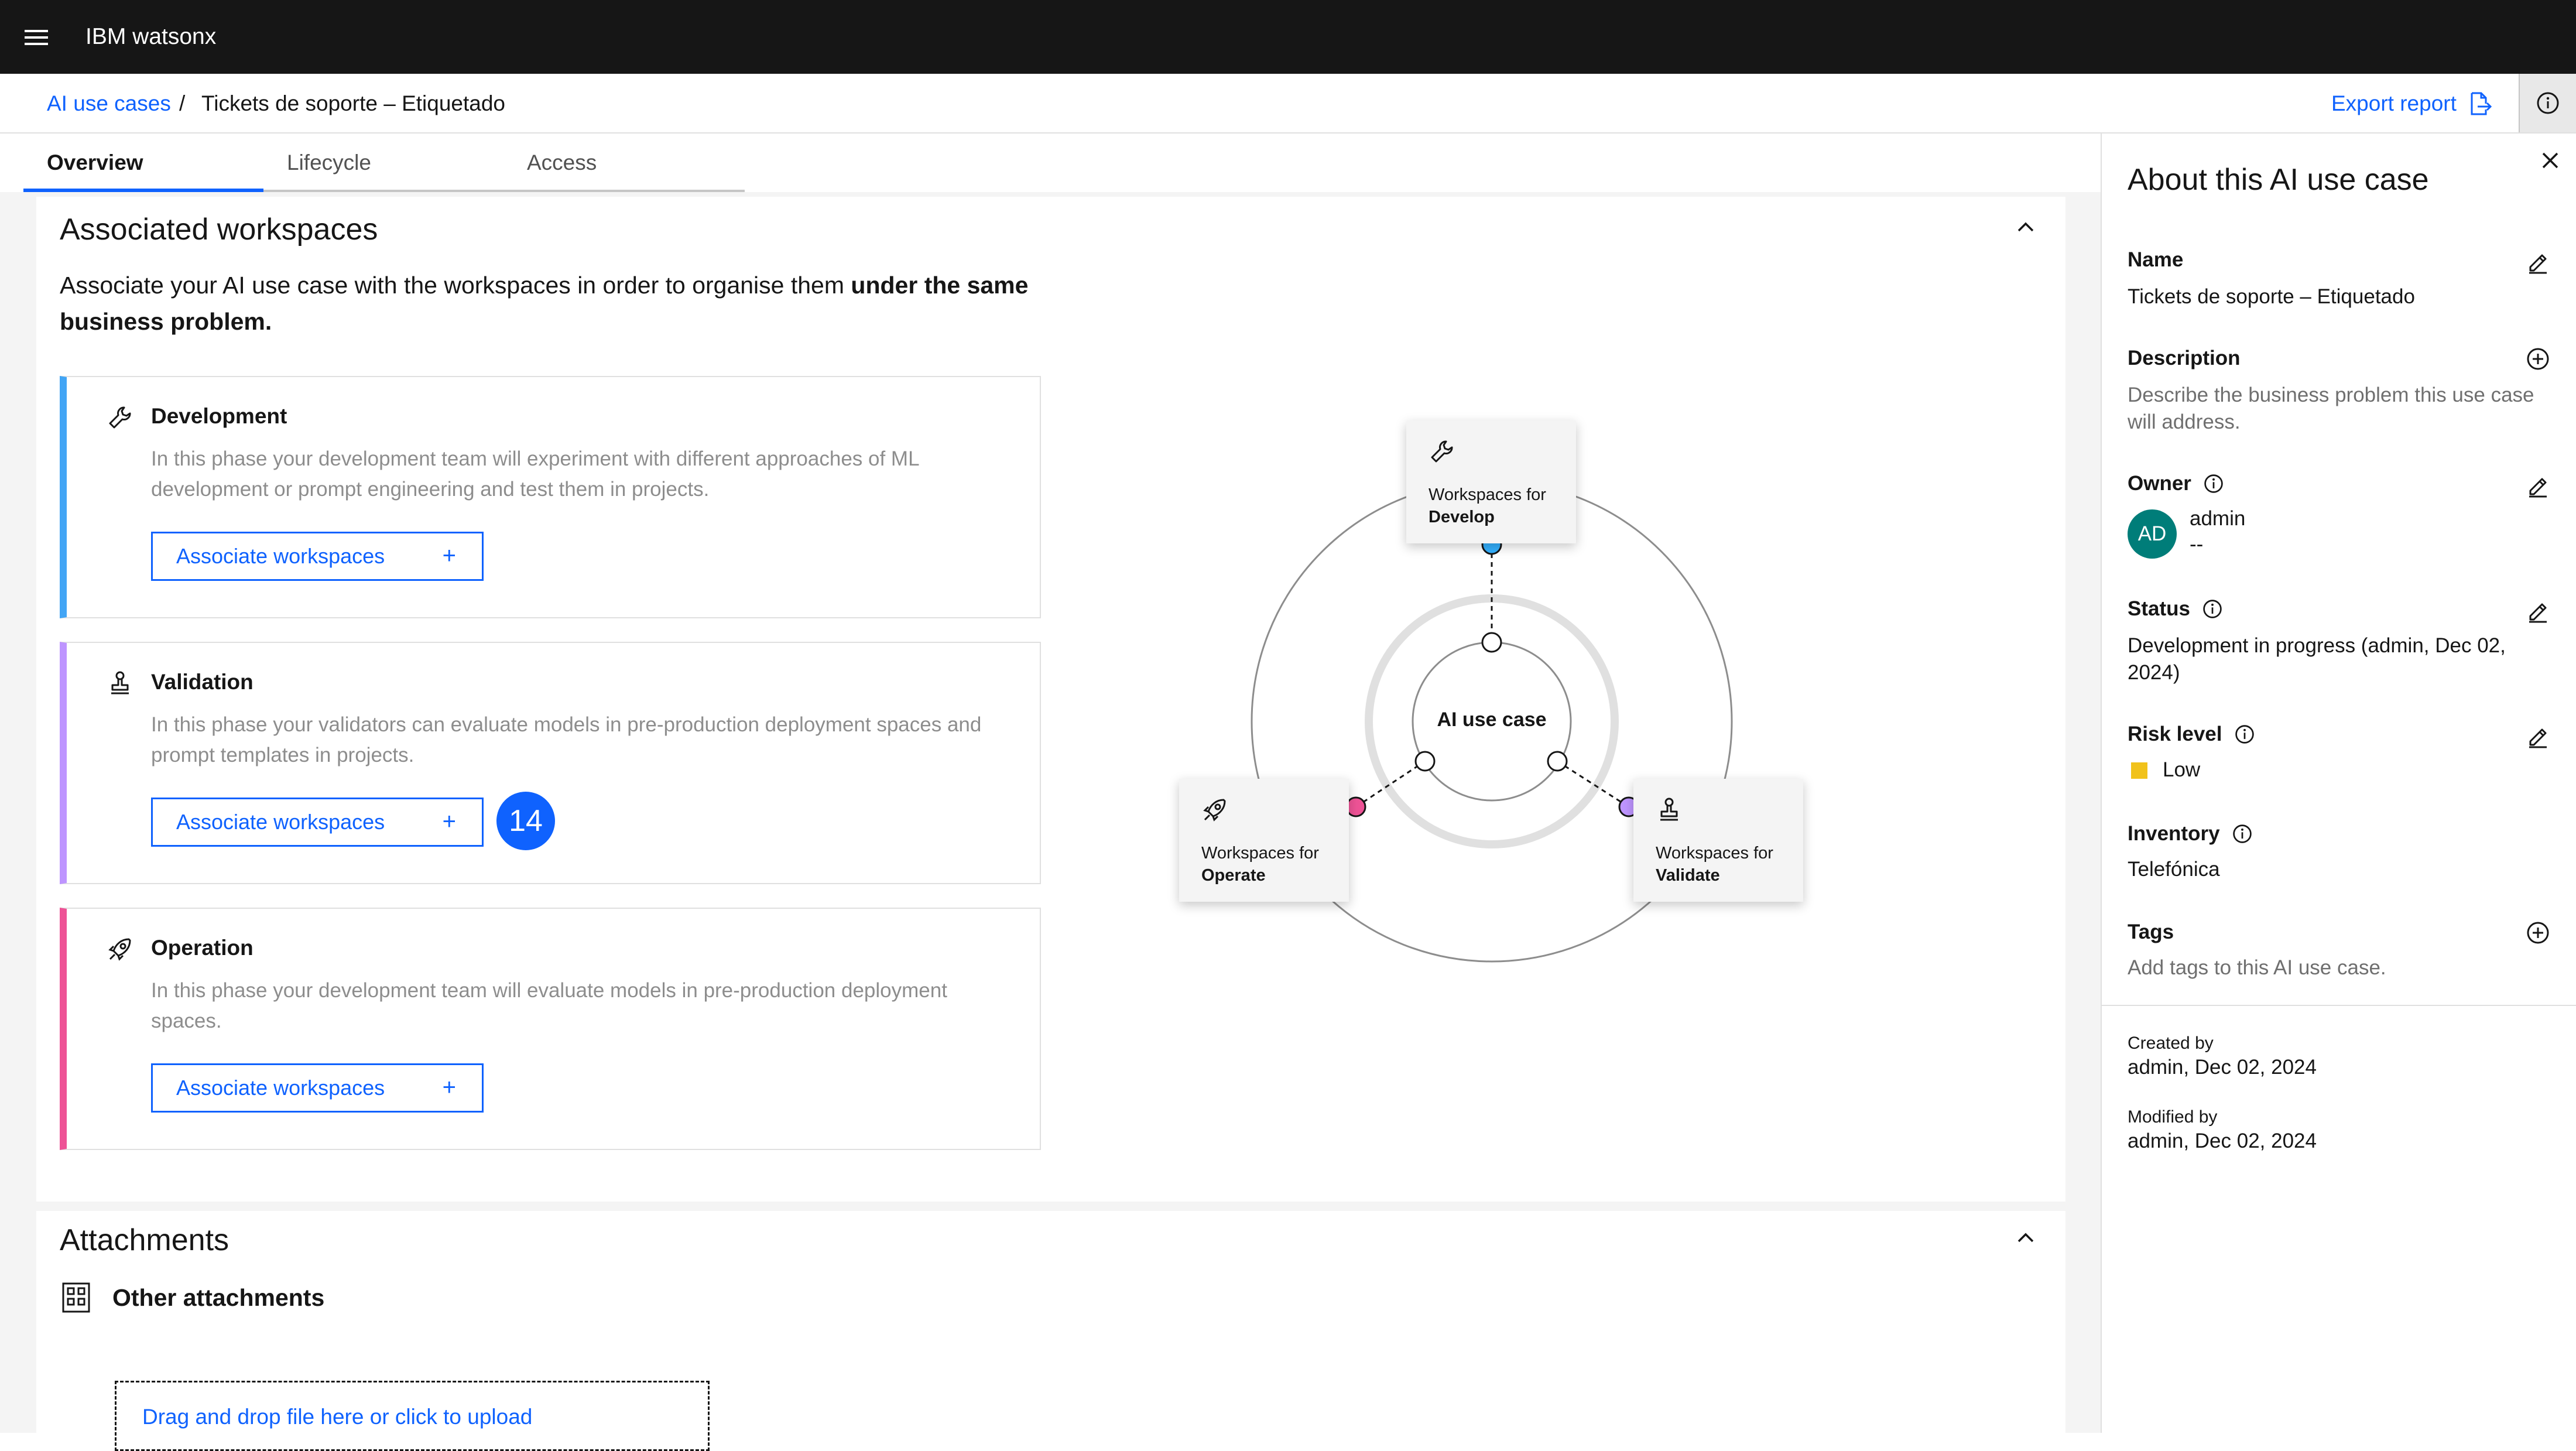 The image size is (2576, 1451). I want to click on validate-card-prefix: Workspaces for, so click(1714, 853).